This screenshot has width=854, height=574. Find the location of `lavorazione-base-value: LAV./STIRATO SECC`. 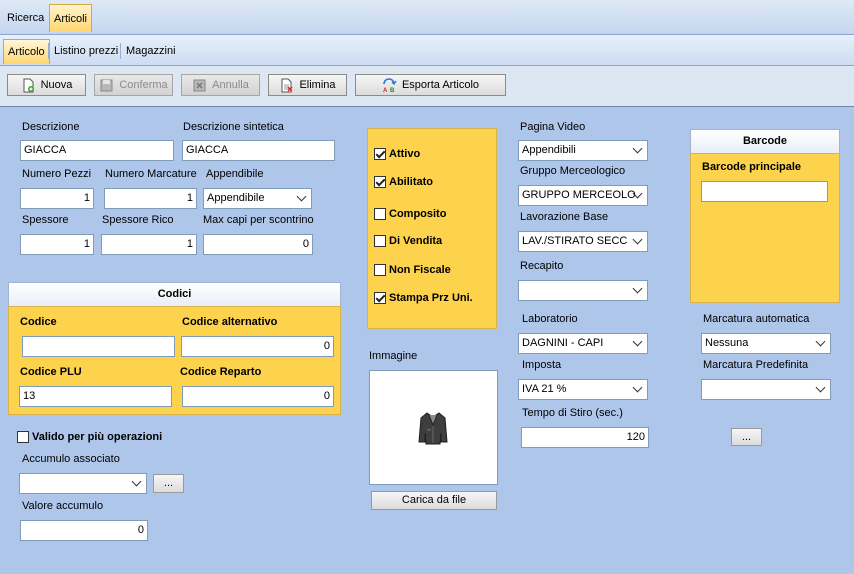

lavorazione-base-value: LAV./STIRATO SECC is located at coordinates (575, 241).